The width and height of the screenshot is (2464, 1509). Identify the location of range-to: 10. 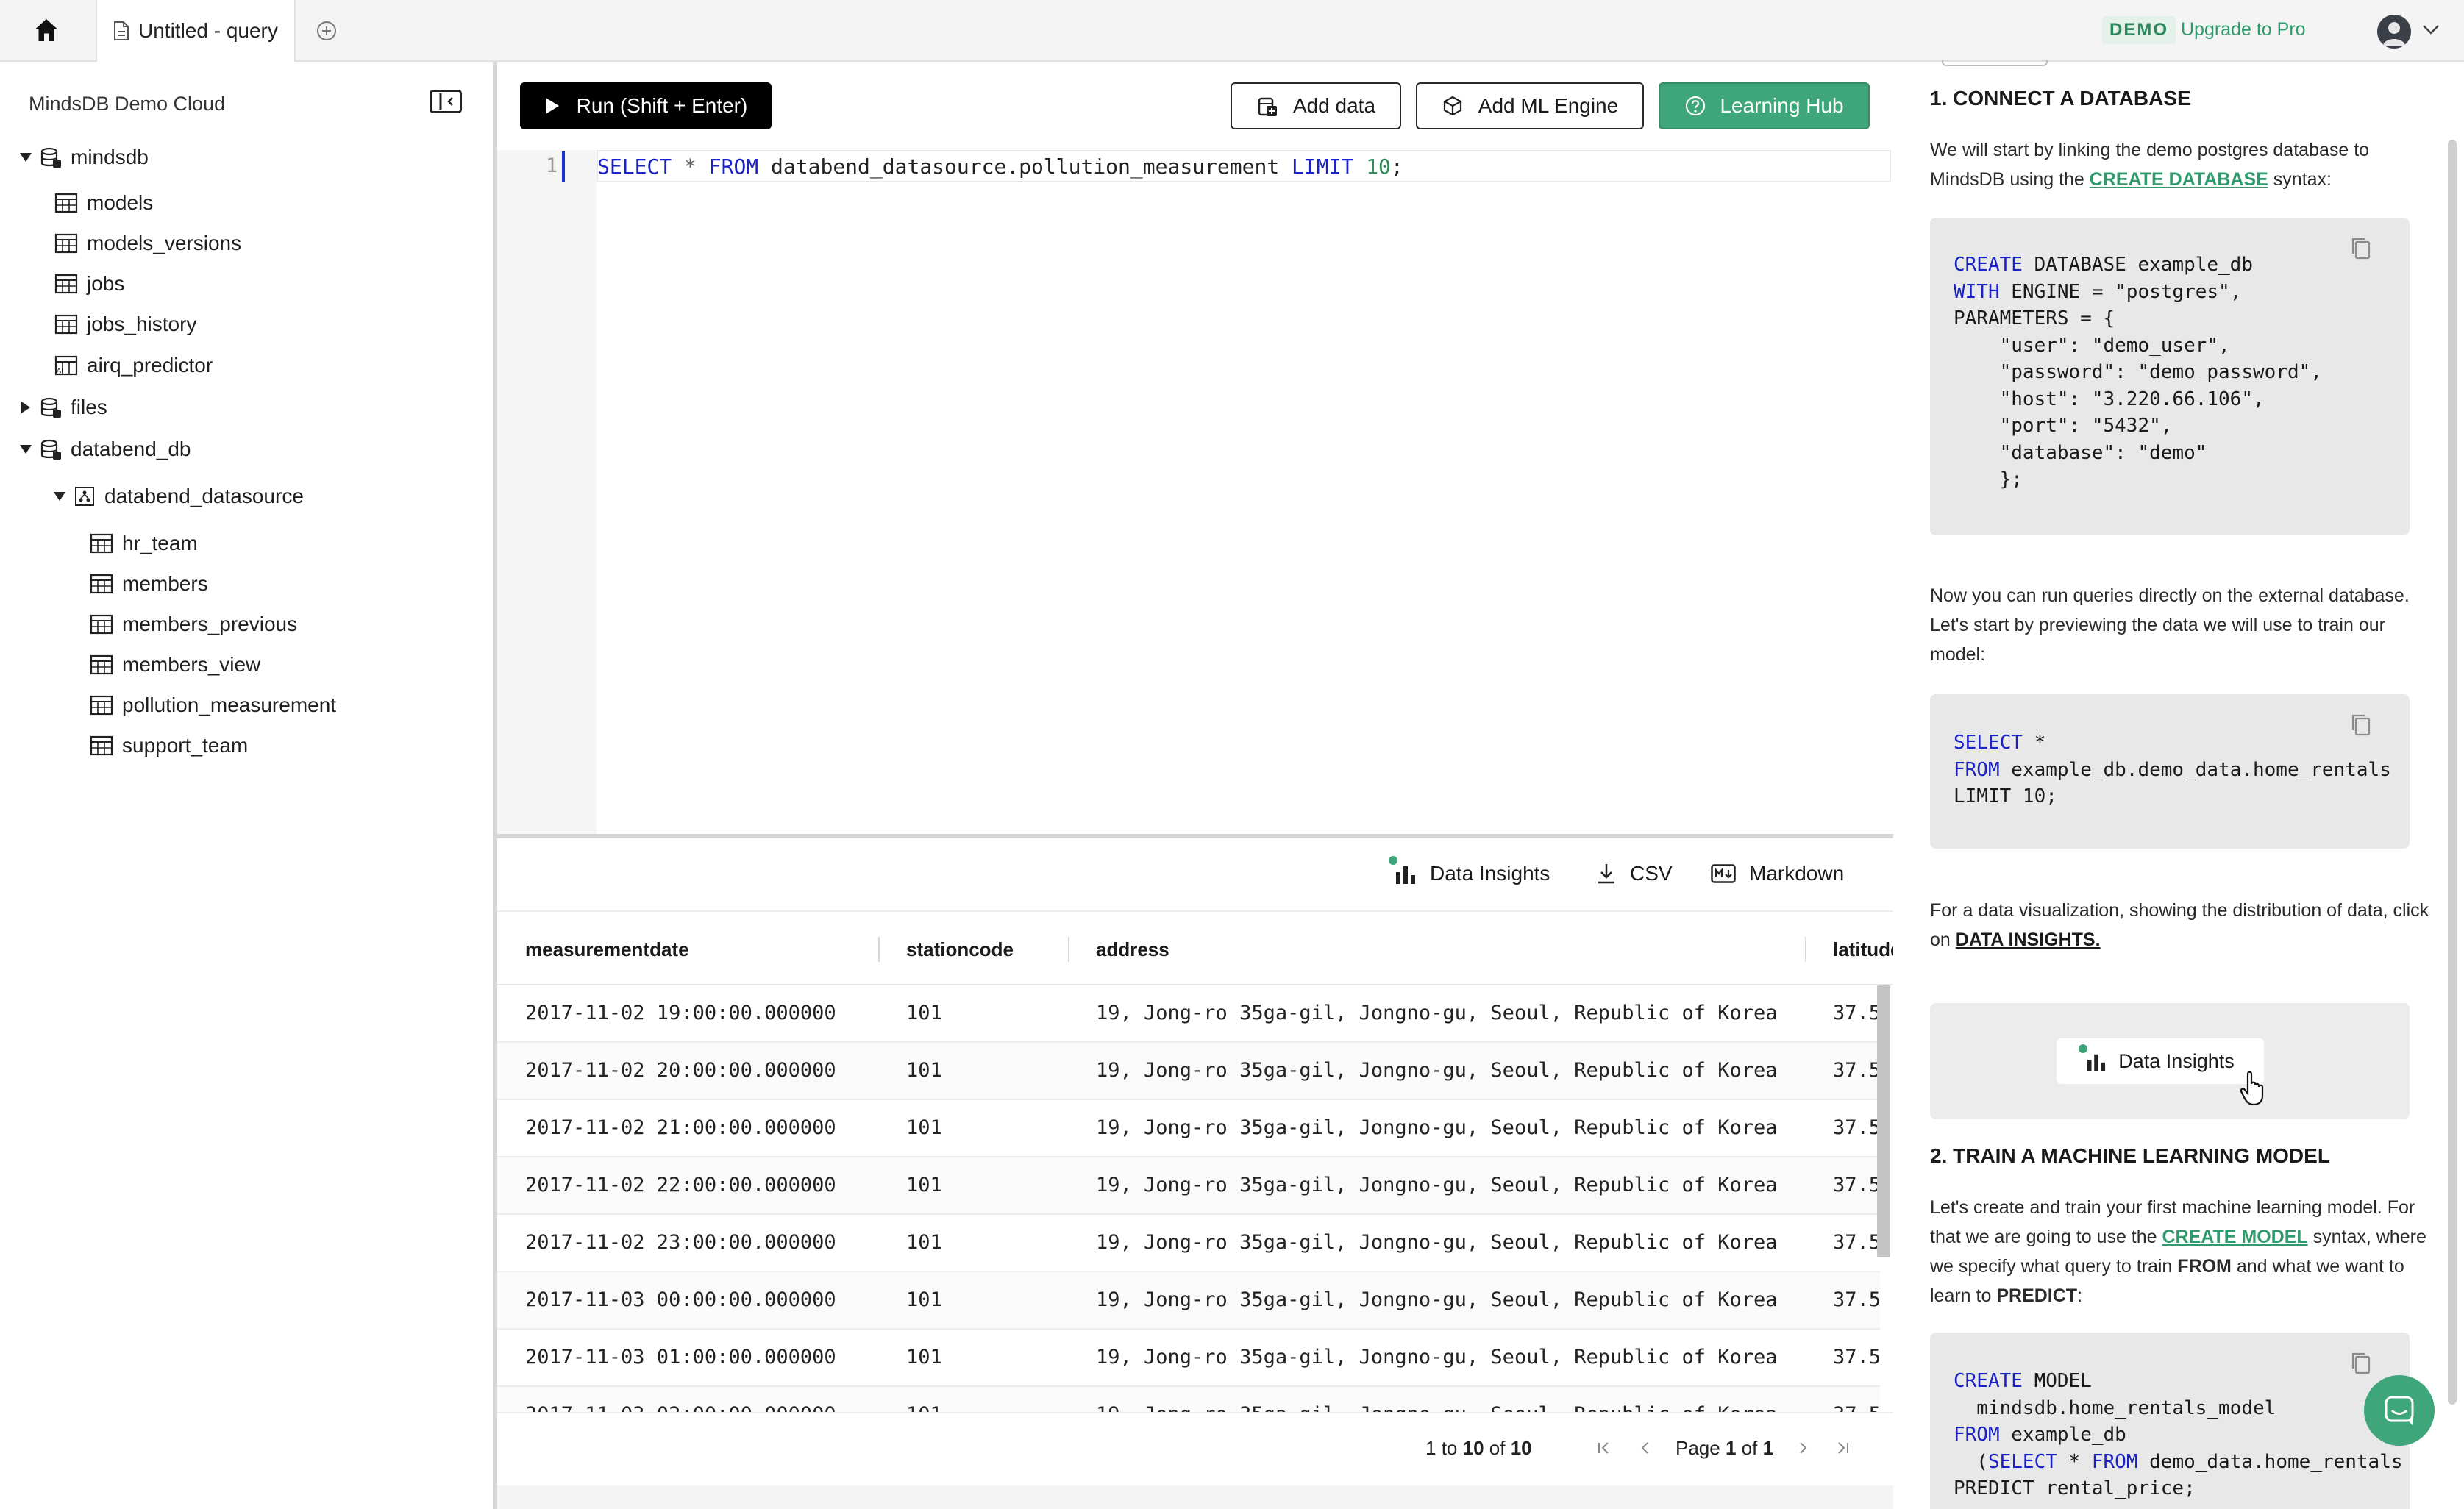
(1473, 1448).